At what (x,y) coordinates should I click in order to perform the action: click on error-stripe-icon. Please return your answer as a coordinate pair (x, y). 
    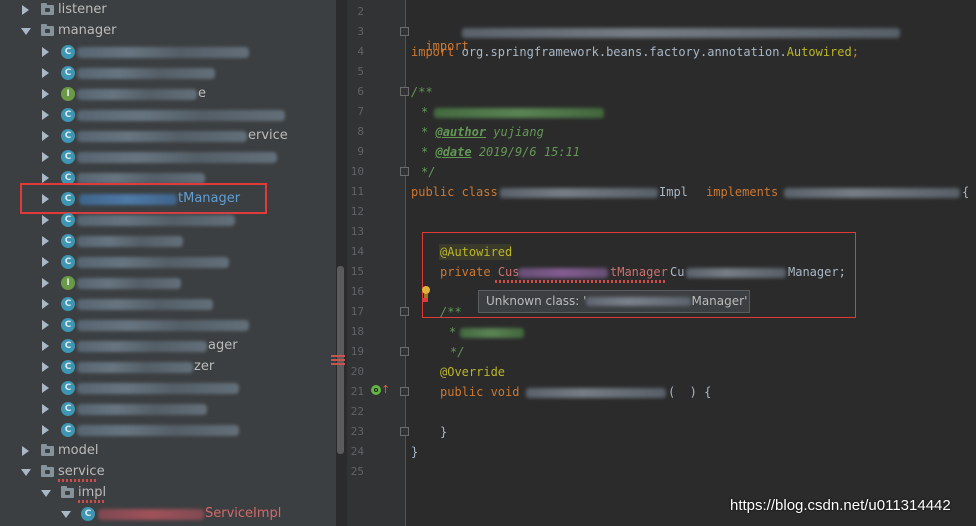
    Looking at the image, I should click on (338, 361).